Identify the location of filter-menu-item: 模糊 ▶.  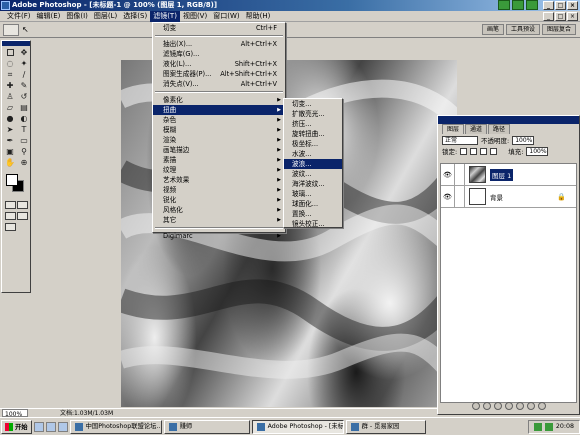
(219, 130).